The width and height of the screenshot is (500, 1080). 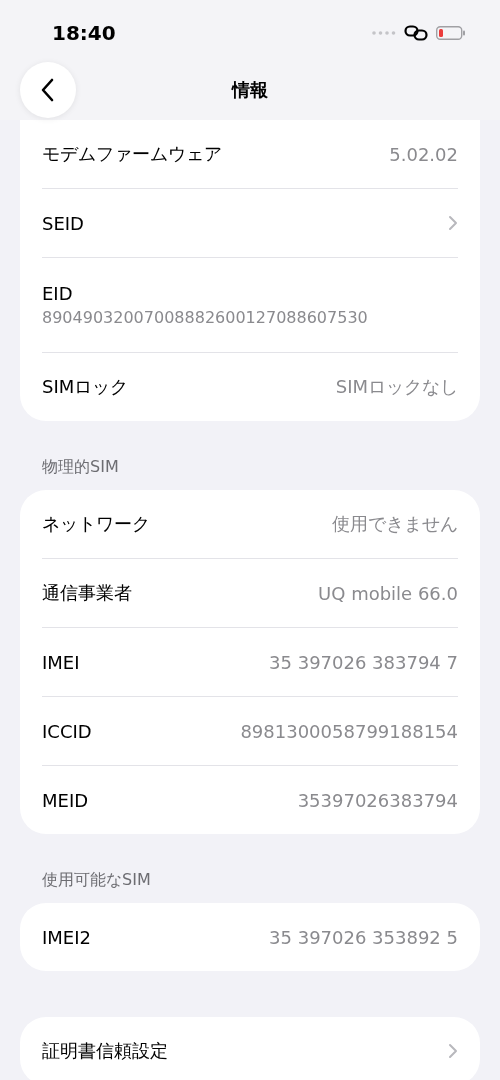 What do you see at coordinates (363, 937) in the screenshot?
I see `row-value: 35 397026 353892 5` at bounding box center [363, 937].